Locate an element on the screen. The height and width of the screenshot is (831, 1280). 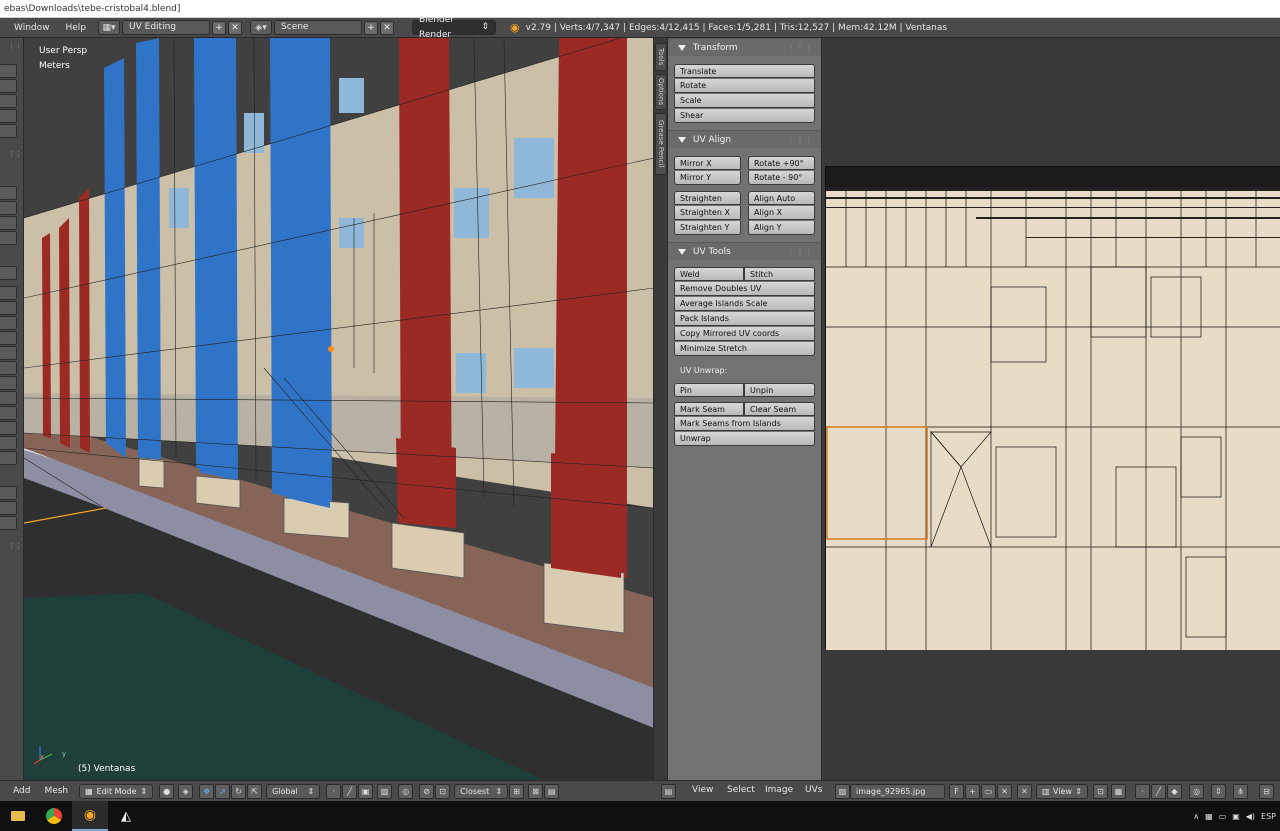
taskbar-blender: ◉ is located at coordinates (90, 816).